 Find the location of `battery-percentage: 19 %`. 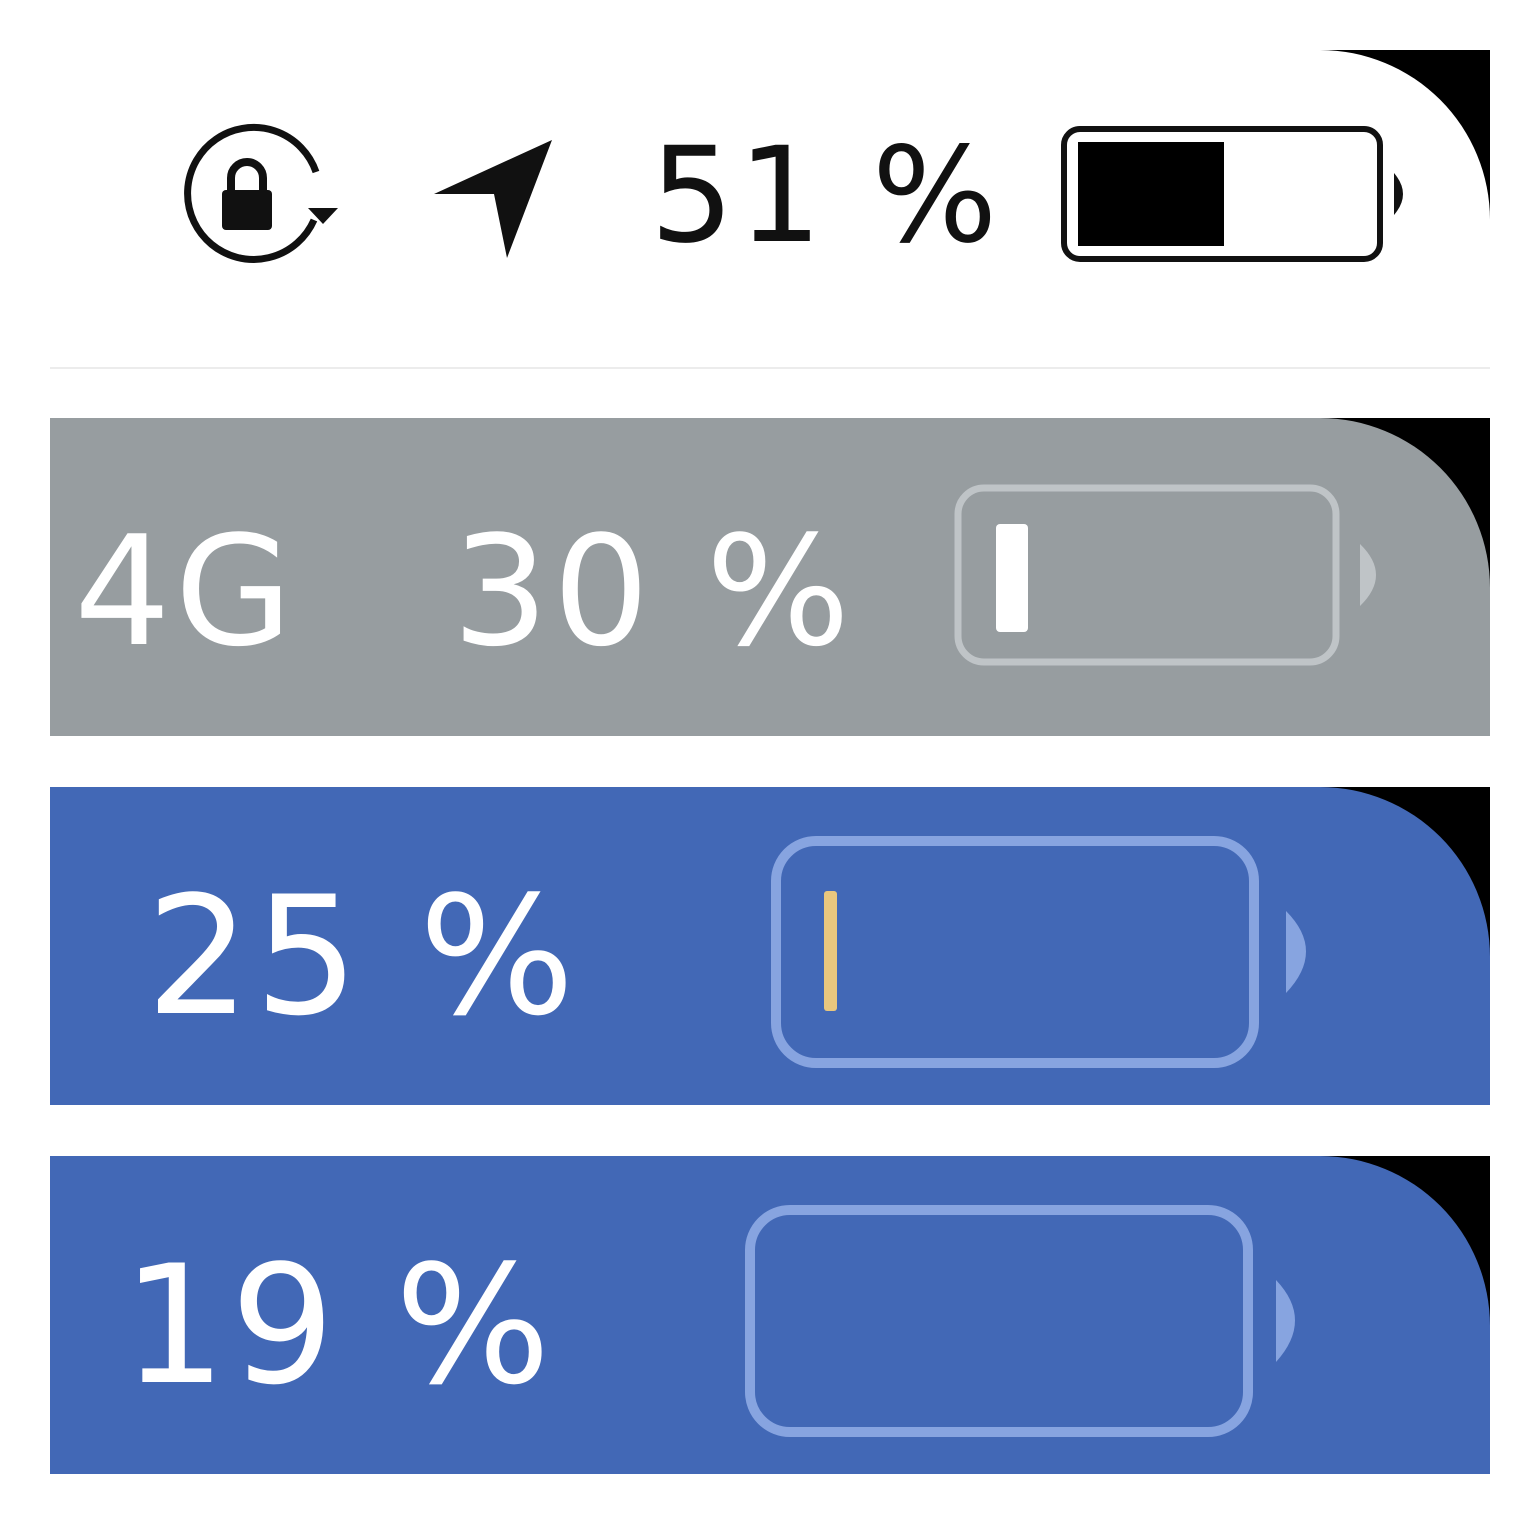

battery-percentage: 19 % is located at coordinates (338, 1325).